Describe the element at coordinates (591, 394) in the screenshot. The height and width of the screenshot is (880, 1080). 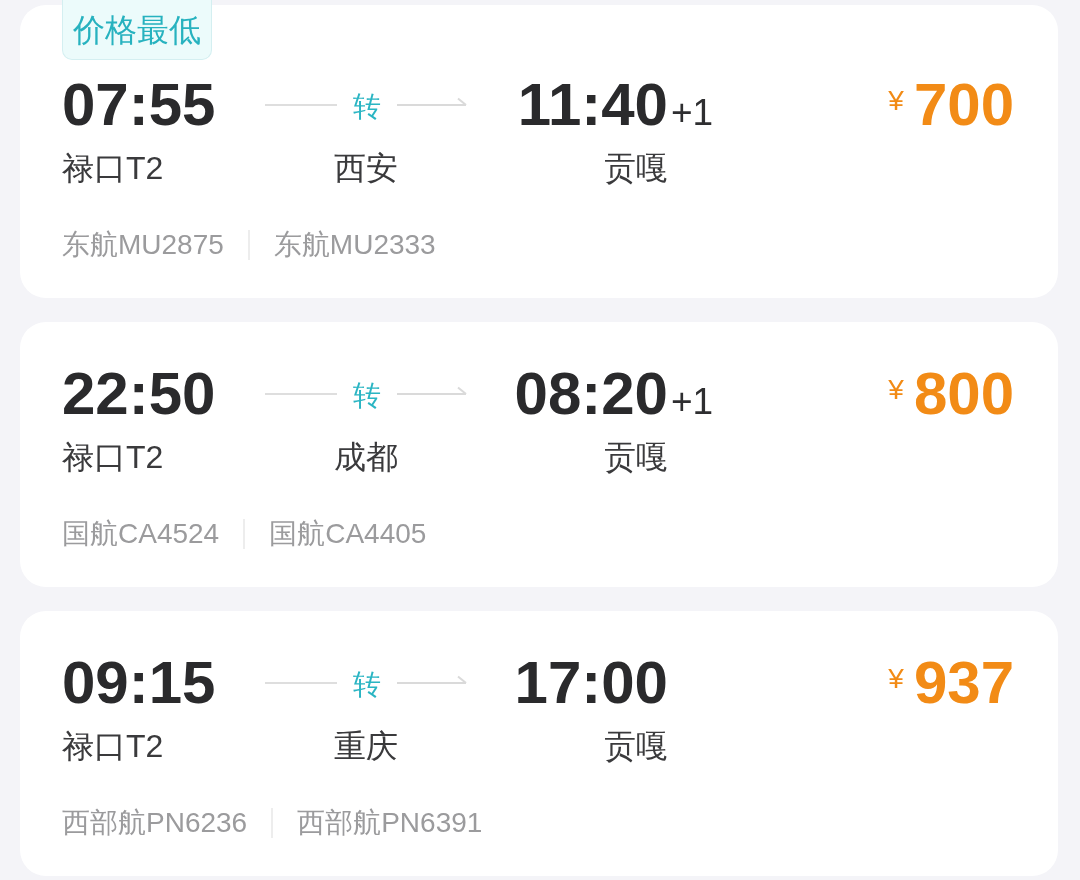
I see `arrival-time: 08:20` at that location.